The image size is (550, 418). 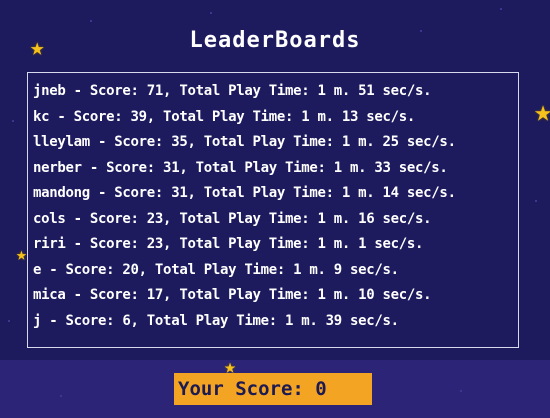 I want to click on leaderboard-title: LeaderBoards, so click(x=275, y=40).